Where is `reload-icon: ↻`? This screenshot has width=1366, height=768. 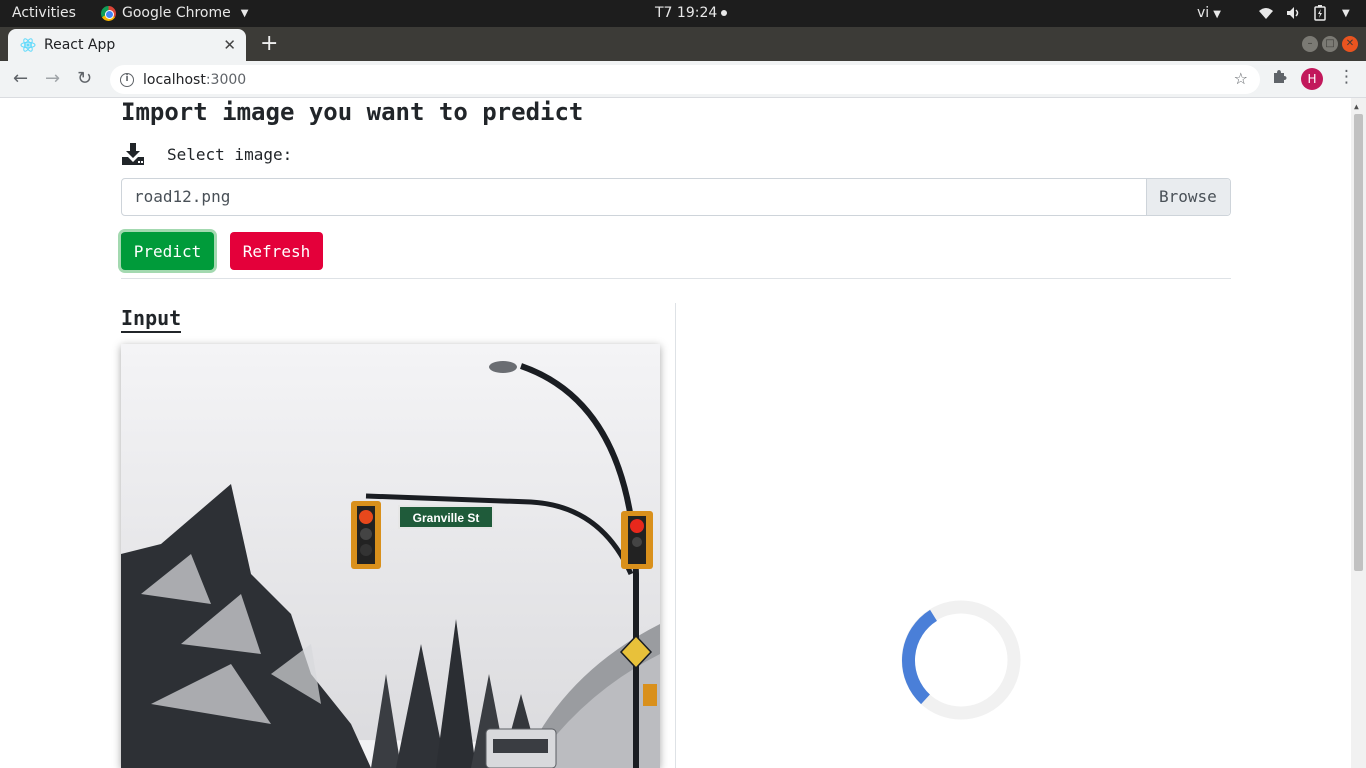 reload-icon: ↻ is located at coordinates (84, 78).